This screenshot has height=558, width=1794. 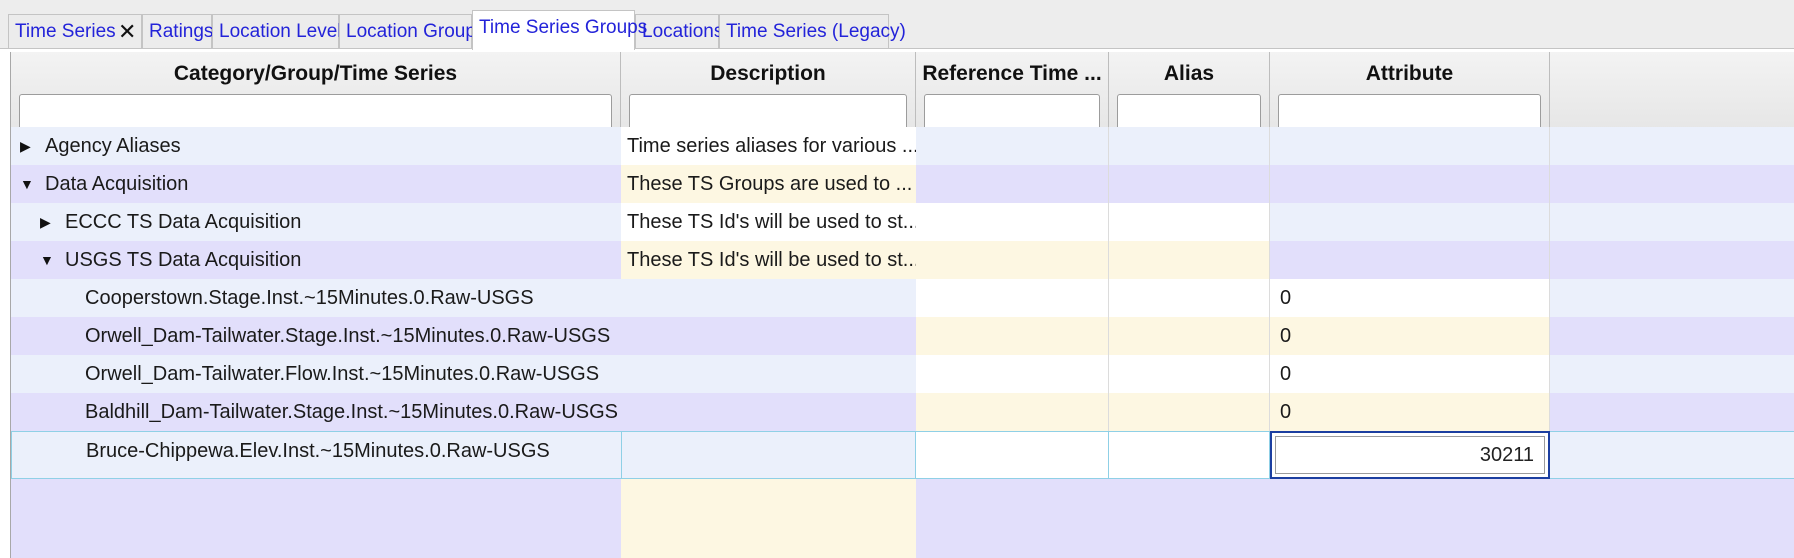 I want to click on tab-label: Ratings, so click(x=181, y=31).